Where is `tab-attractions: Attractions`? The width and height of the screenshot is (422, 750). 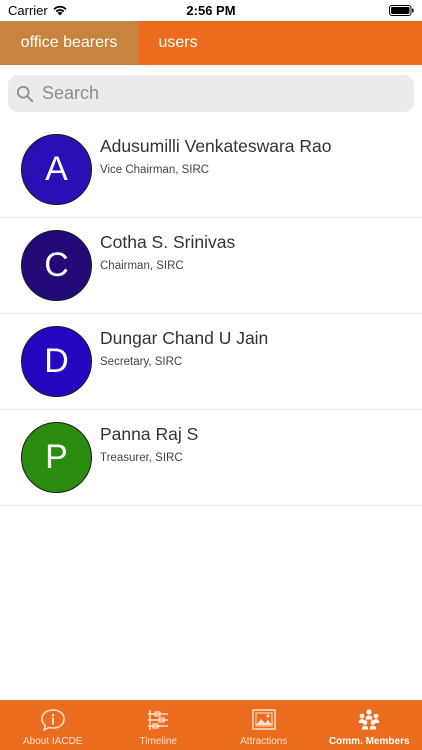 tab-attractions: Attractions is located at coordinates (264, 725).